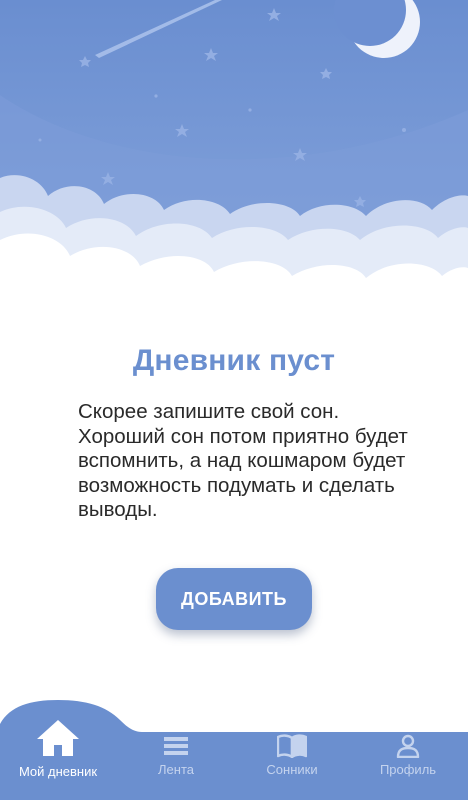 This screenshot has width=468, height=800. Describe the element at coordinates (292, 746) in the screenshot. I see `book-icon` at that location.